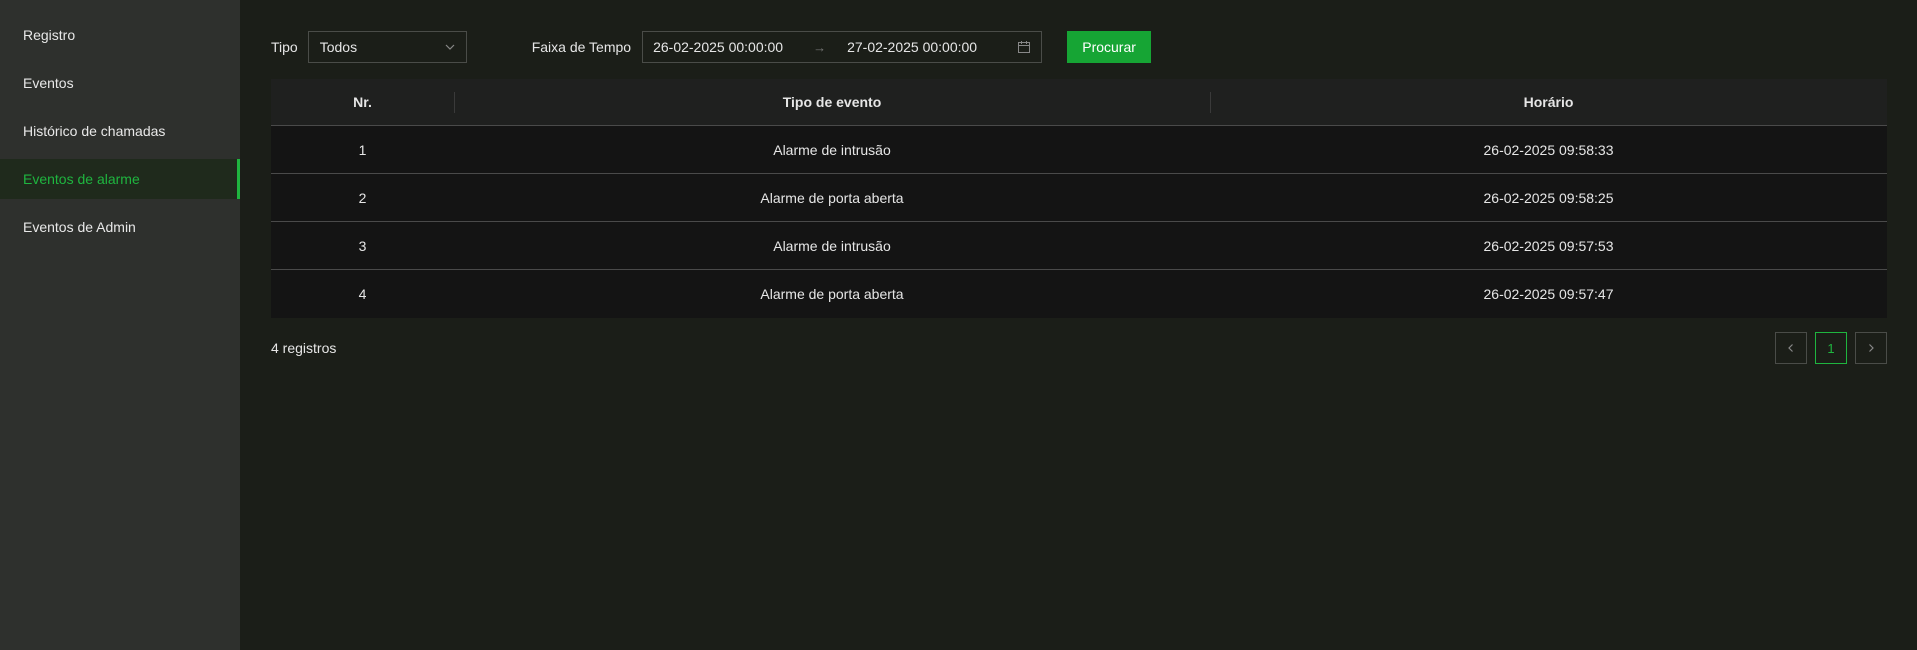 Image resolution: width=1917 pixels, height=650 pixels. I want to click on cell-time: 26-02-2025 09:58:25, so click(1548, 197).